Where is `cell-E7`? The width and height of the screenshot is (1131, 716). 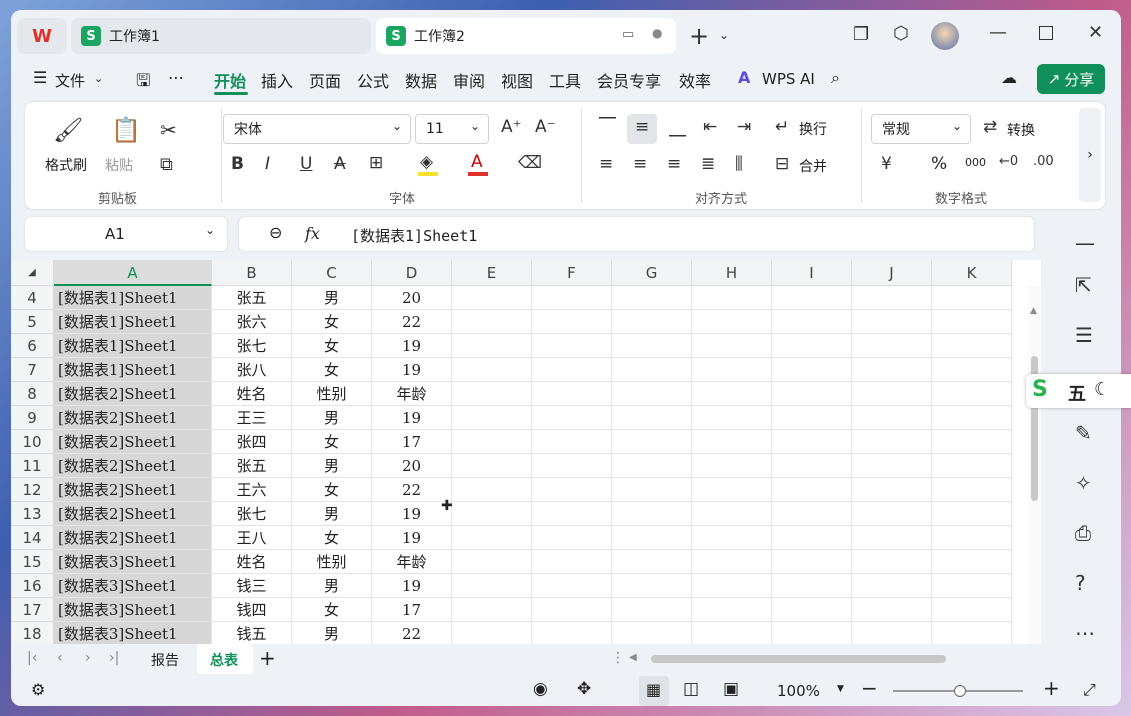 cell-E7 is located at coordinates (492, 370).